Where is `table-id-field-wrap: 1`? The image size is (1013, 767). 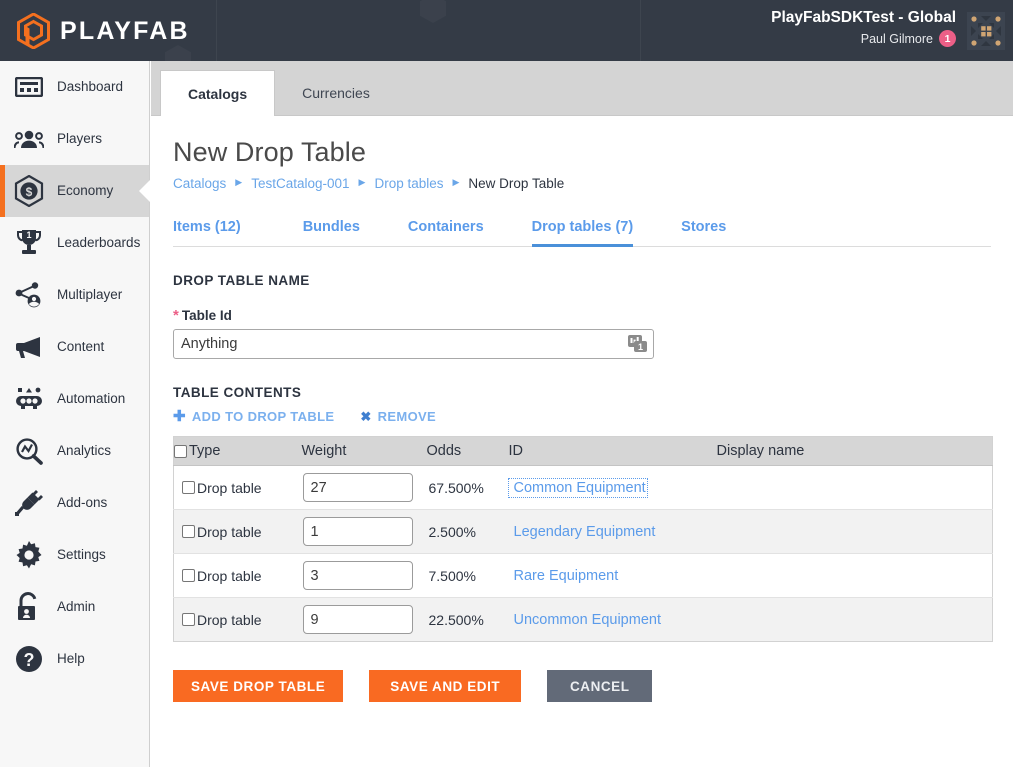
table-id-field-wrap: 1 is located at coordinates (413, 344).